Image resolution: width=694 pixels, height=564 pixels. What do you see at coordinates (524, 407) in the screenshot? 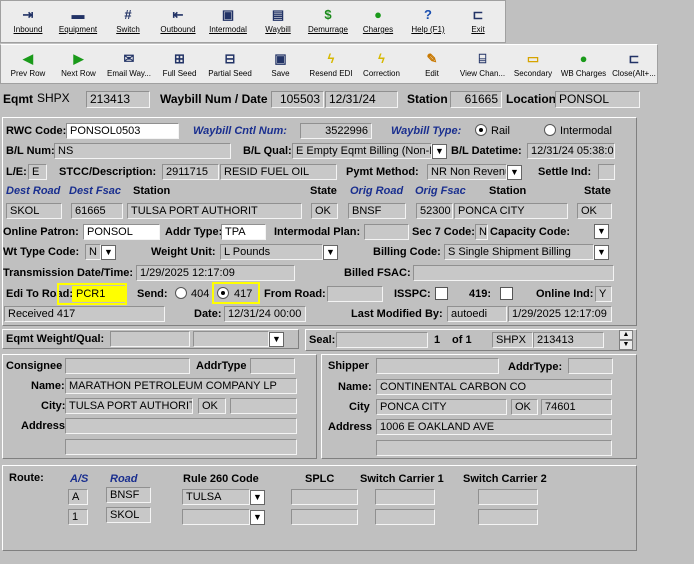
I see `shipper-state-field: OK` at bounding box center [524, 407].